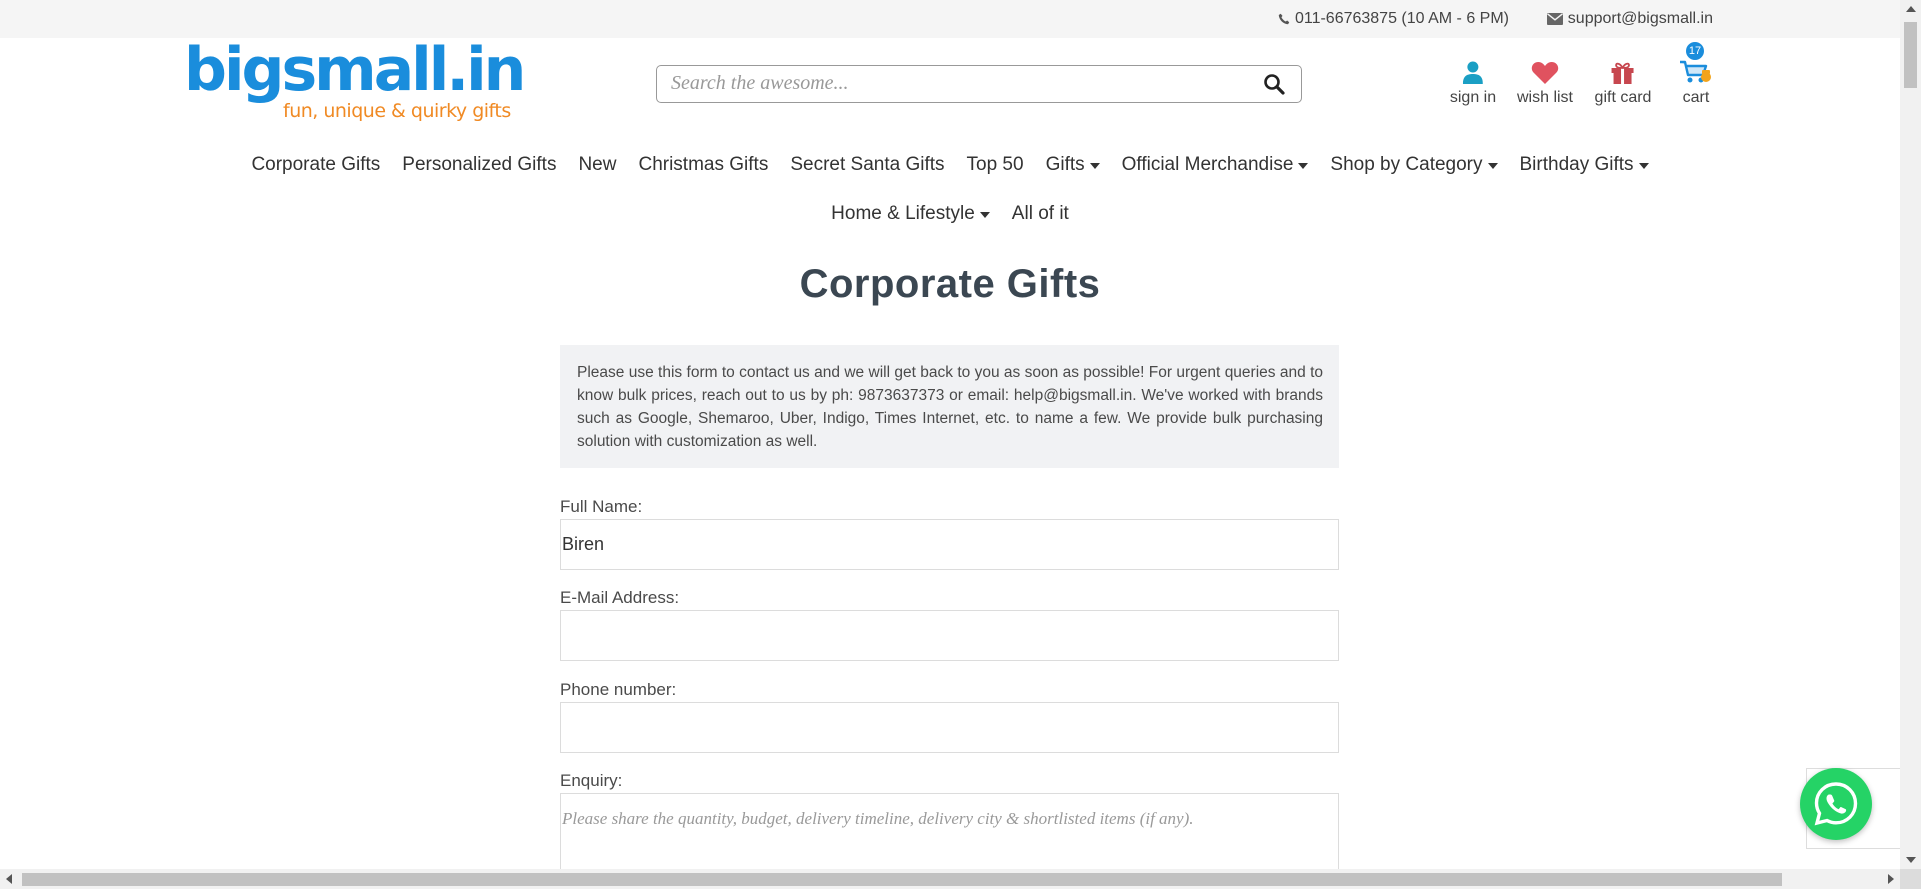 The height and width of the screenshot is (889, 1921). What do you see at coordinates (1040, 214) in the screenshot?
I see `nav-item-all-of-it: All of it` at bounding box center [1040, 214].